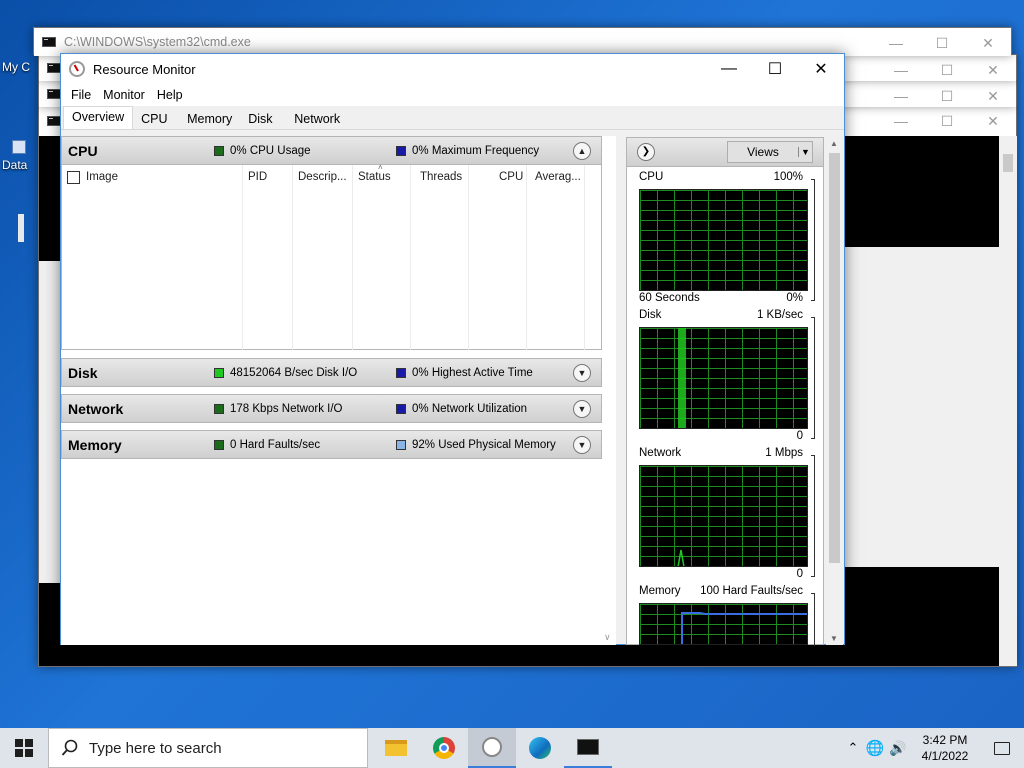  I want to click on collapse-up-icon: ▲, so click(582, 151).